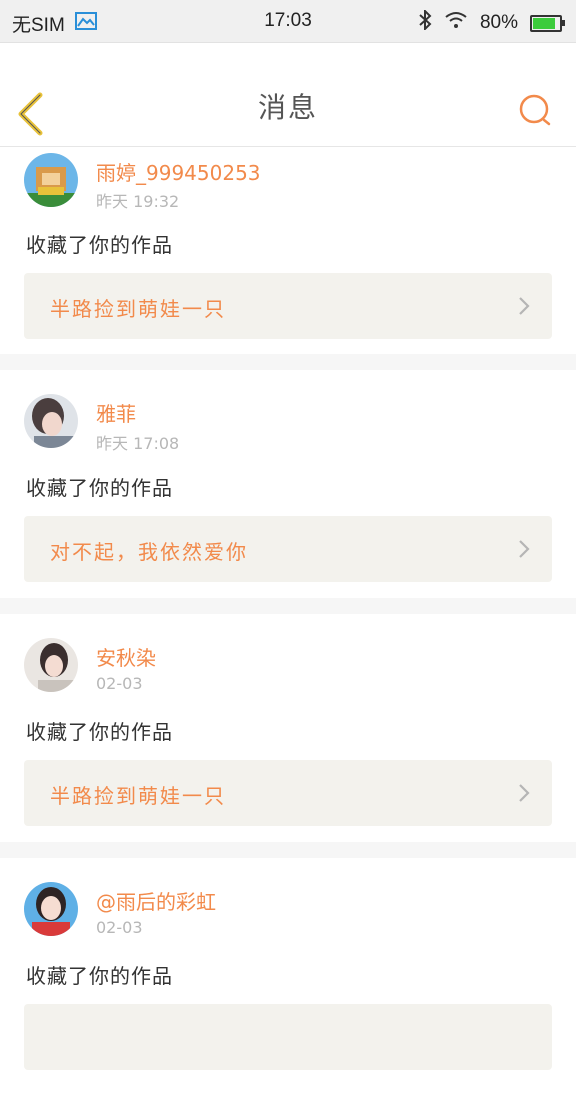 Image resolution: width=576 pixels, height=1098 pixels. Describe the element at coordinates (149, 552) in the screenshot. I see `work-title: 对不起，我依然爱你` at that location.